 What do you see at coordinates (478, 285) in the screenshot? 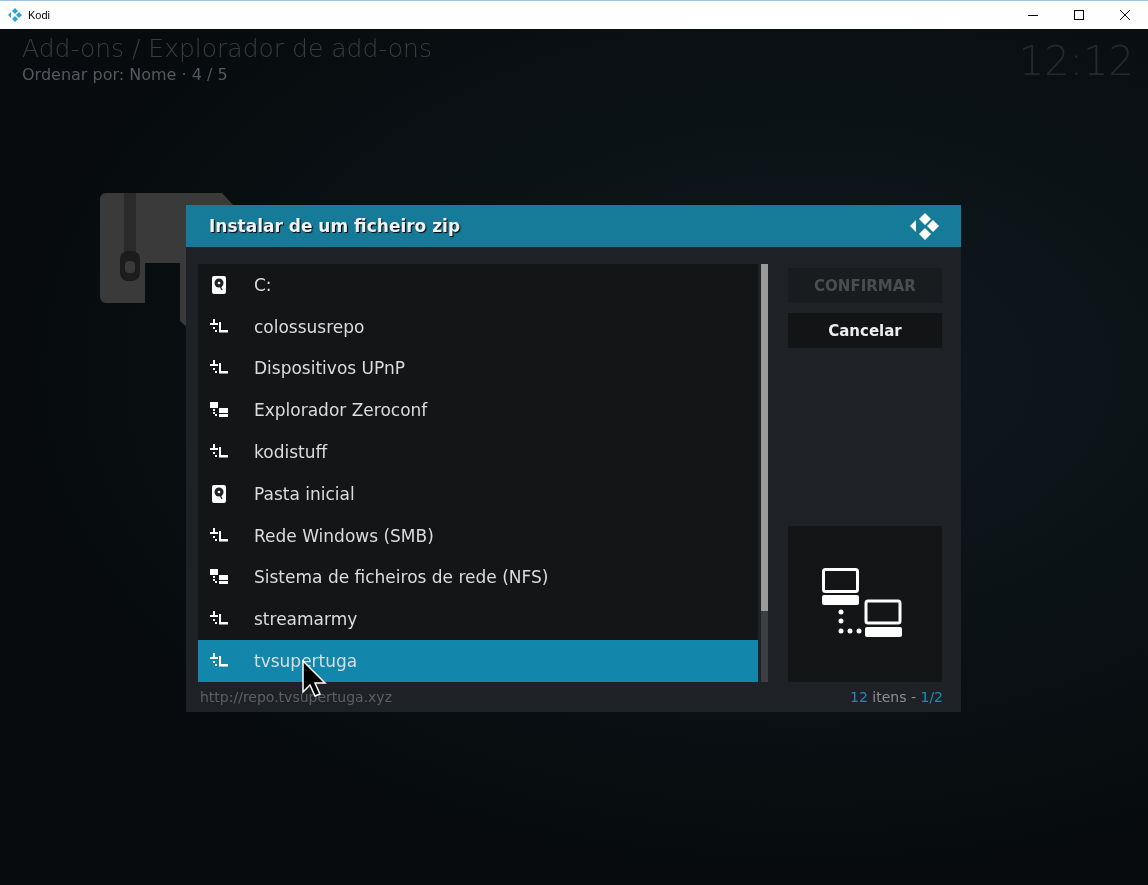
I see `source-list-item: C:` at bounding box center [478, 285].